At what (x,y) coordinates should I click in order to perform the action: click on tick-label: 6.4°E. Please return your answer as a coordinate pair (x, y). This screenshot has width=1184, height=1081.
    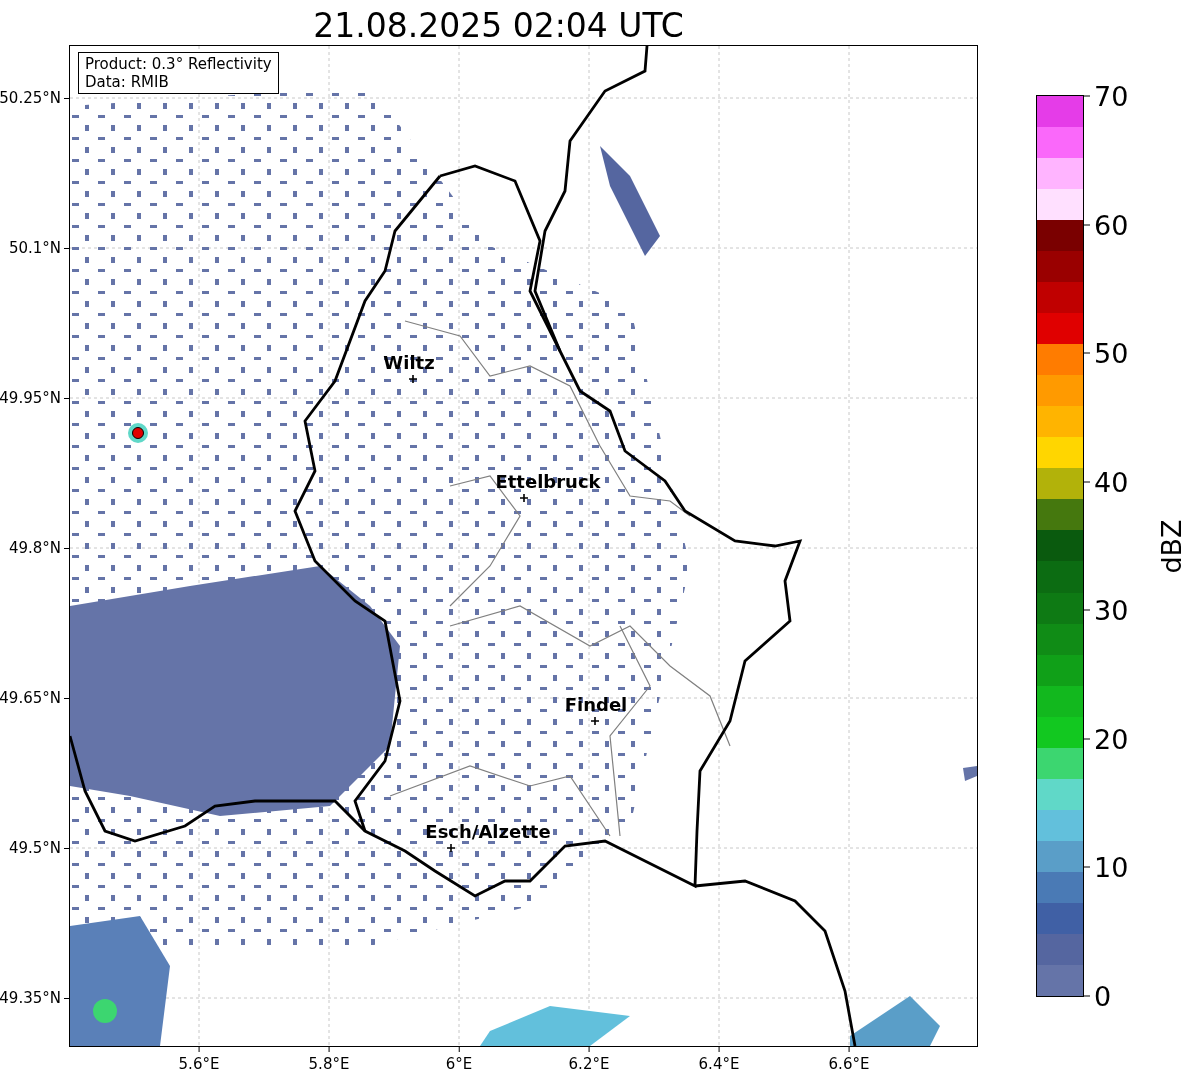
    Looking at the image, I should click on (719, 1064).